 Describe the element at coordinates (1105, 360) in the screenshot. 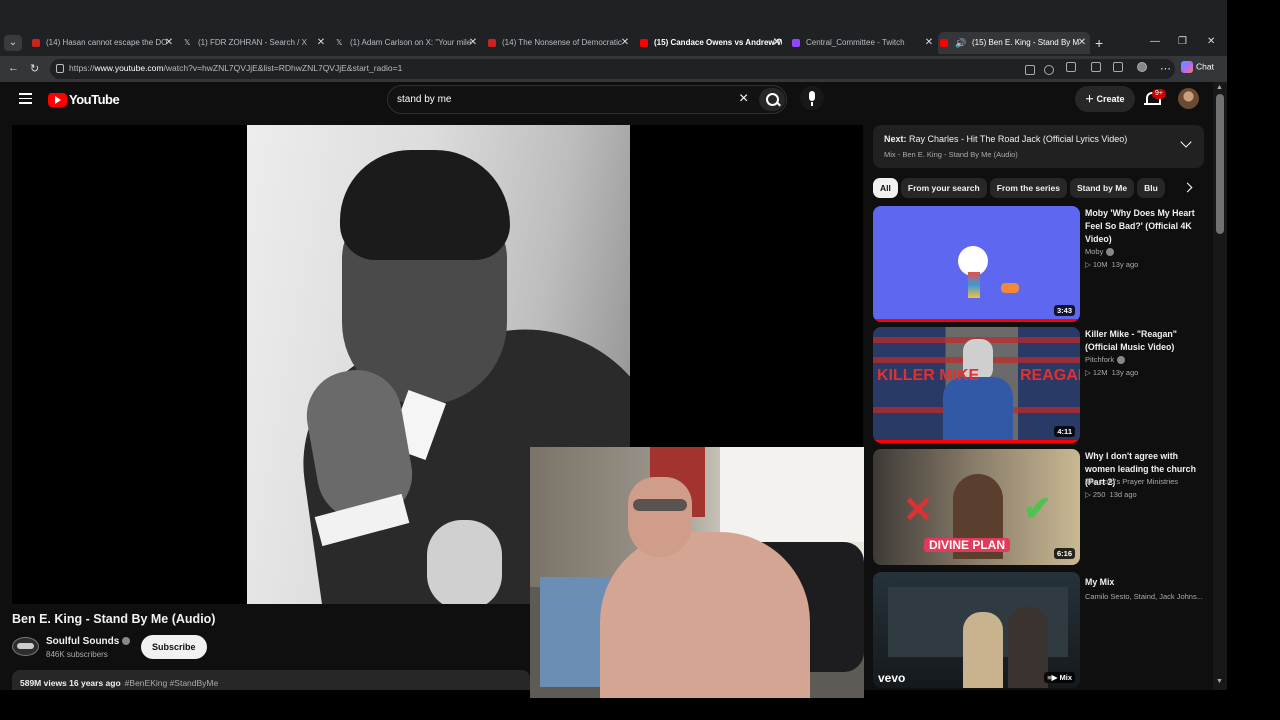

I see `related-channel: Pitchfork` at that location.